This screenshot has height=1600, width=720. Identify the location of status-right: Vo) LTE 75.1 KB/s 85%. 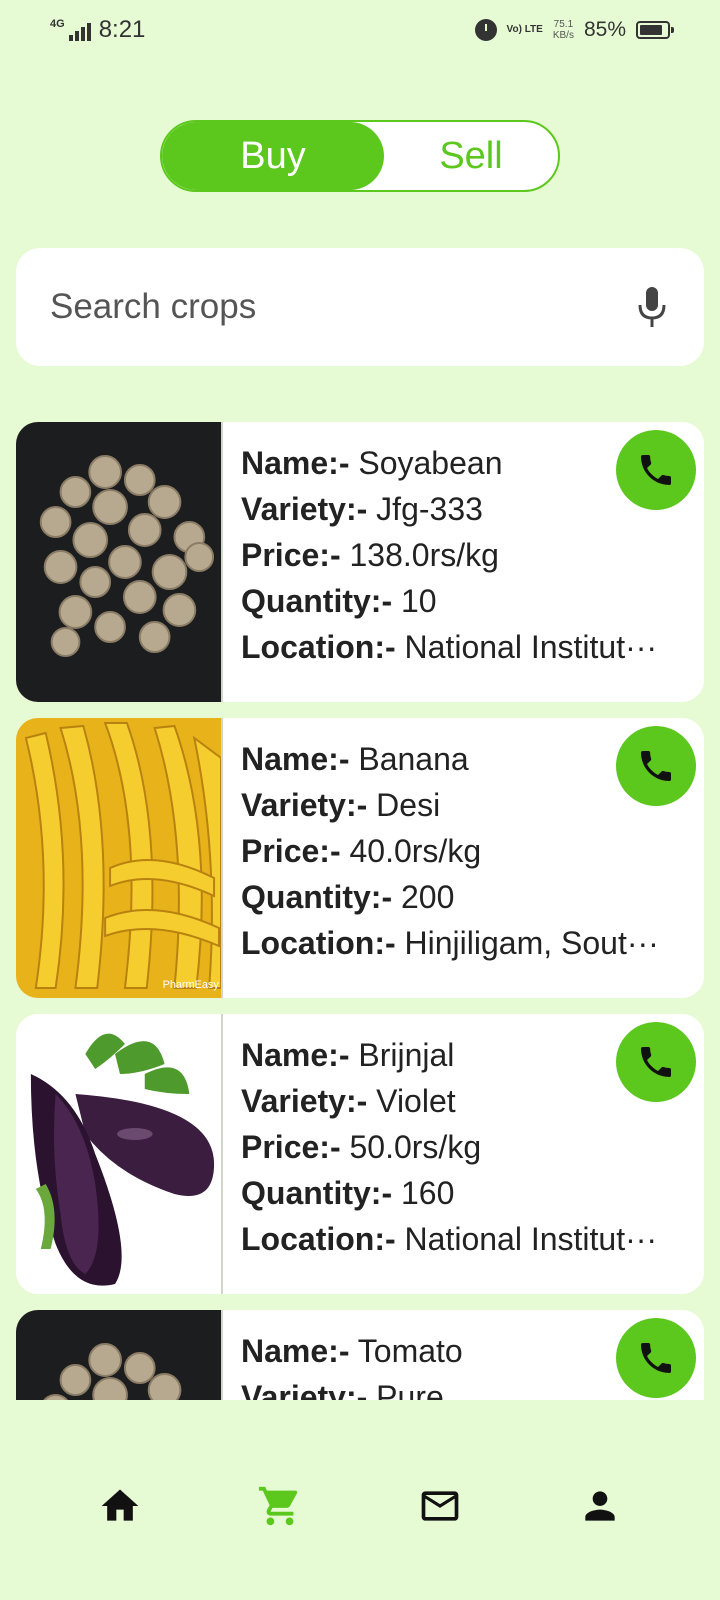
(574, 30).